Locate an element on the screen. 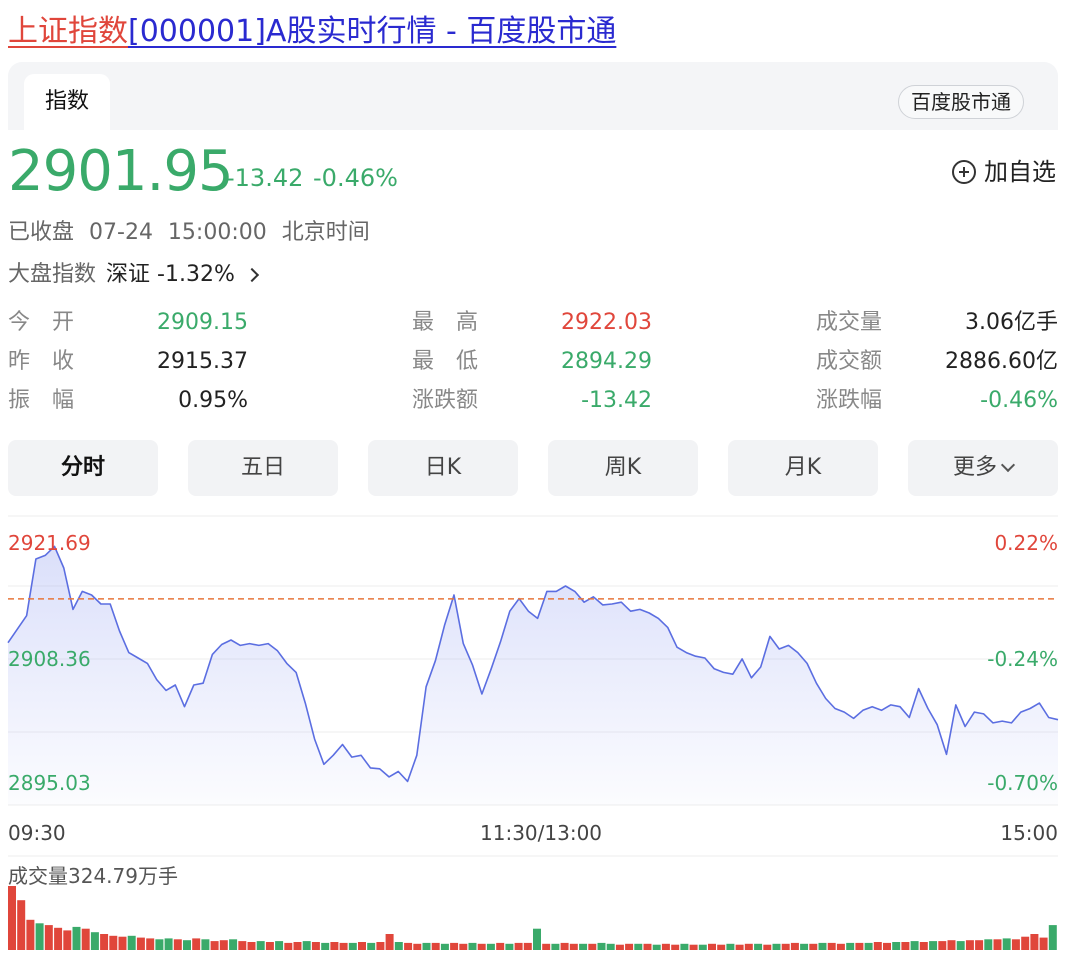 Image resolution: width=1080 pixels, height=954 pixels. x-tick-open: 09:30 is located at coordinates (37, 833).